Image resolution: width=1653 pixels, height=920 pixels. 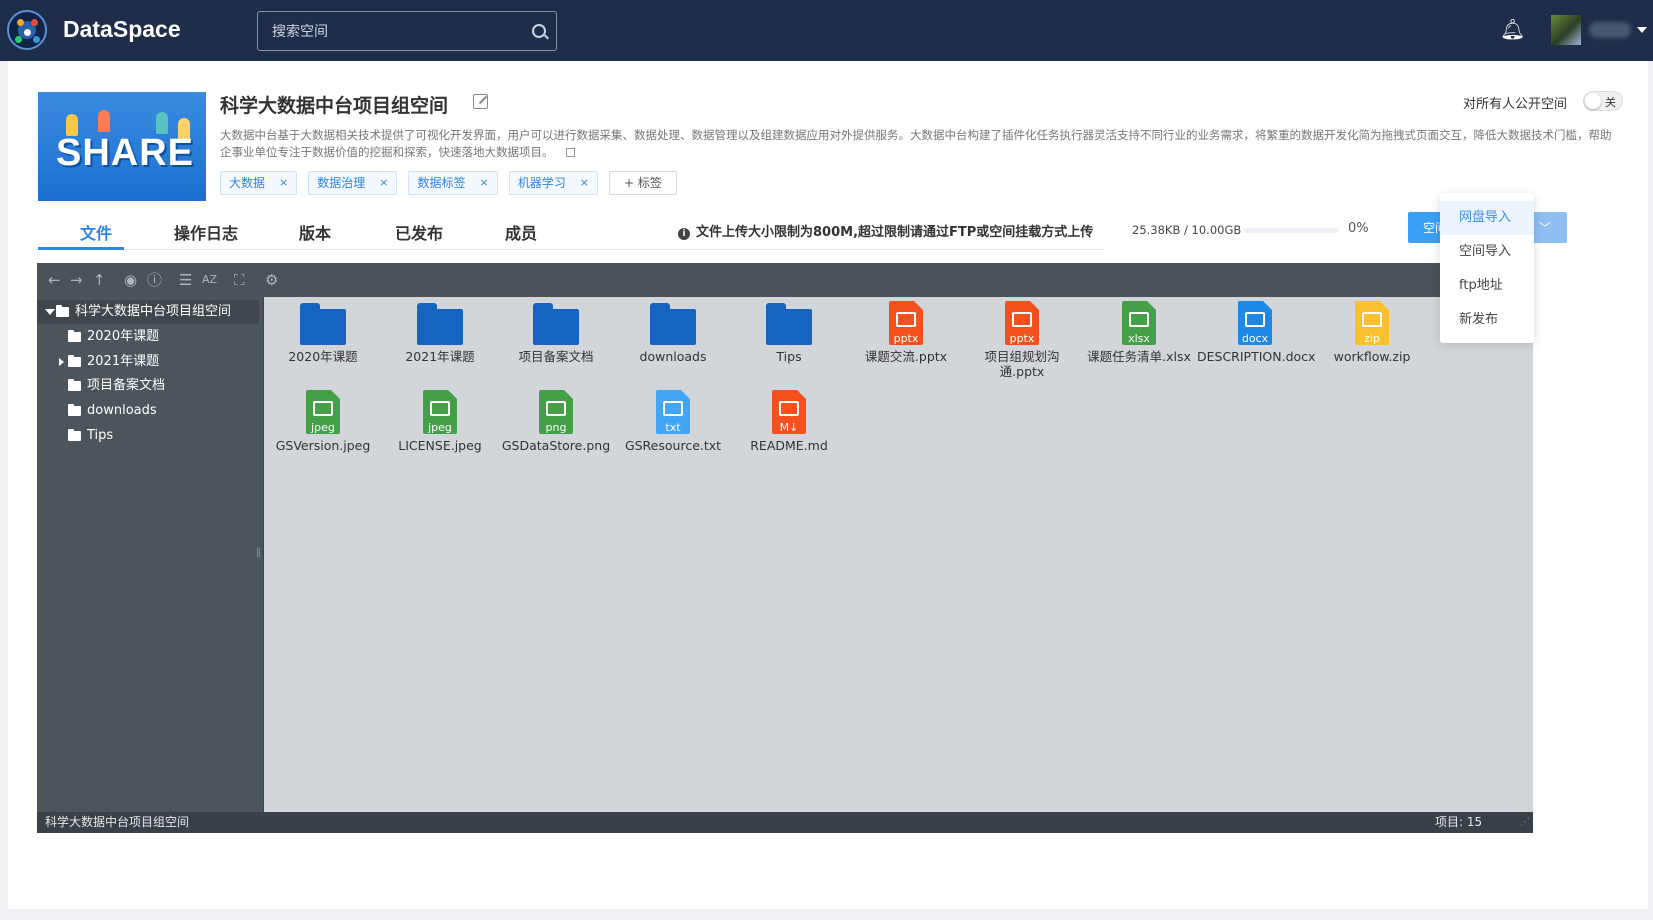 I want to click on tree-item-2020: 2020年课题, so click(x=148, y=337).